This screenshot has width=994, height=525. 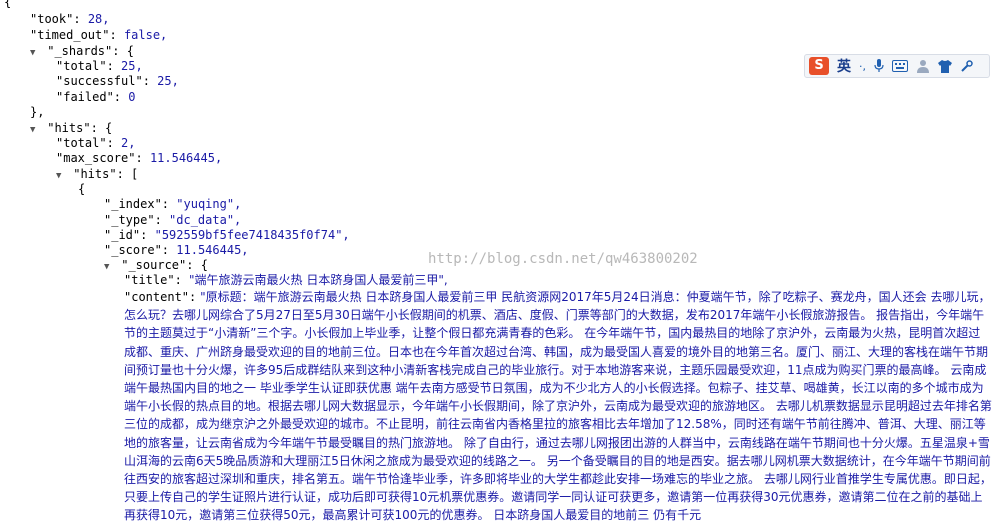 What do you see at coordinates (209, 204) in the screenshot?
I see `index-value: "yuqing",` at bounding box center [209, 204].